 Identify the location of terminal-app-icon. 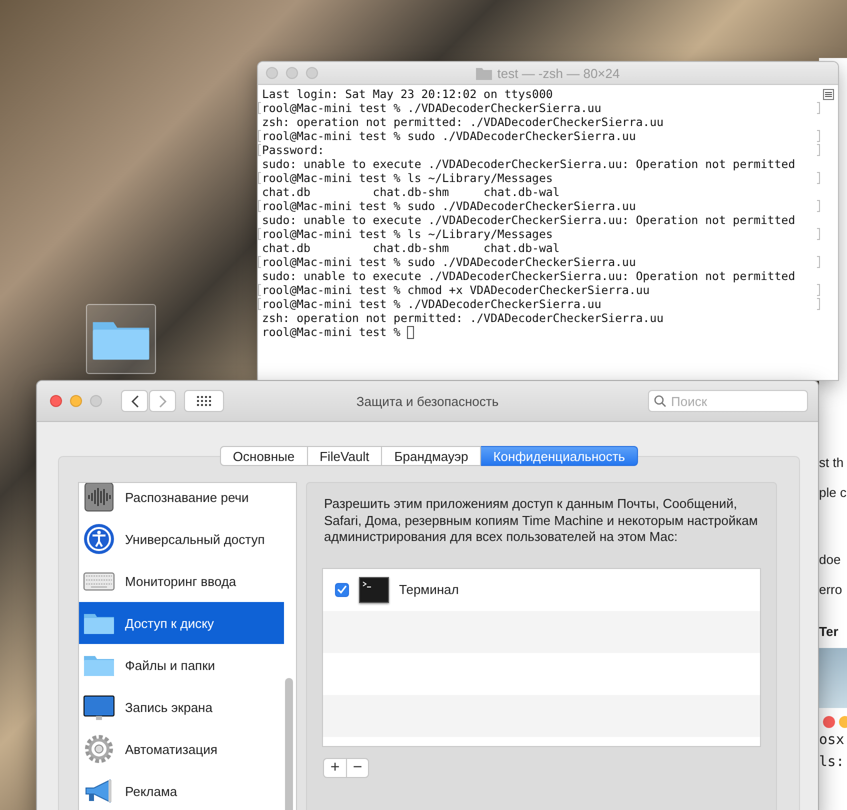
(374, 589).